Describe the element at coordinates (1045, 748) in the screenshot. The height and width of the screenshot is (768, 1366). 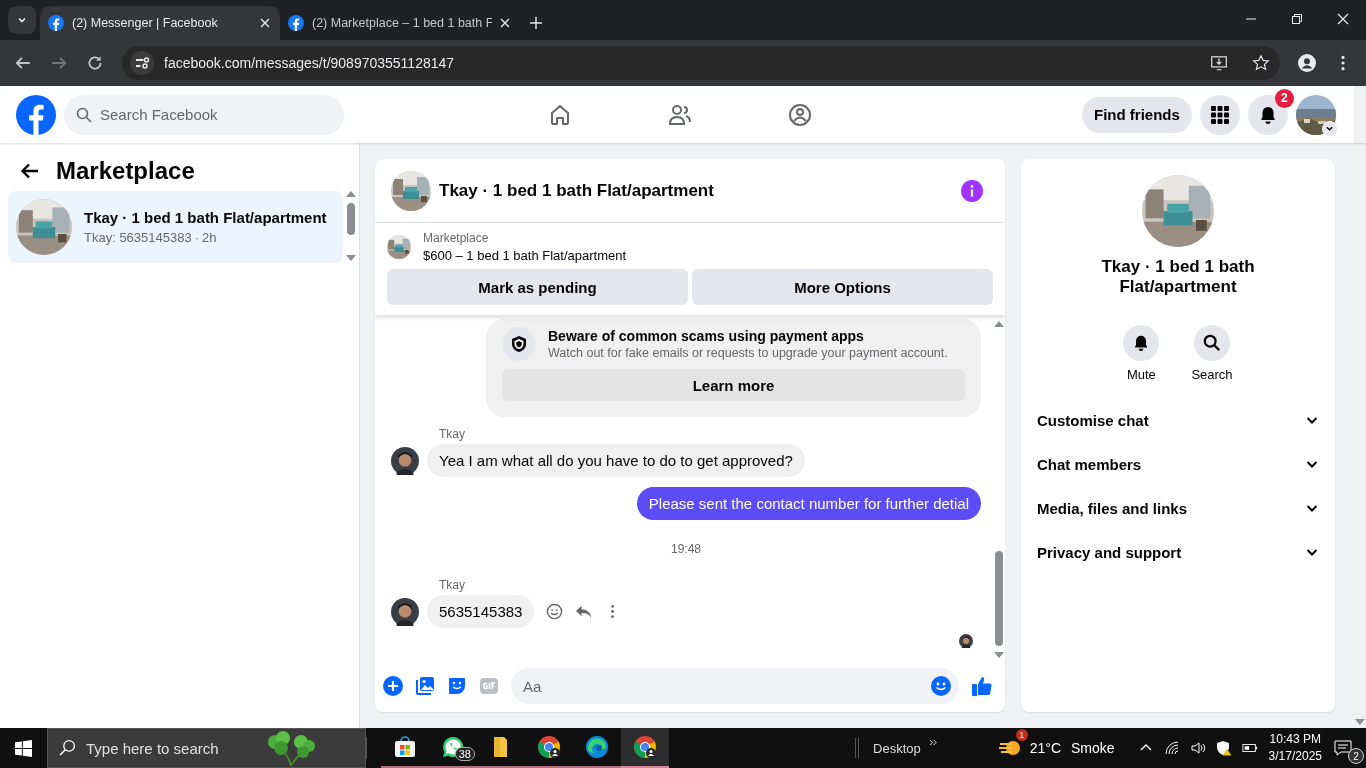
I see `temperature: 21°C` at that location.